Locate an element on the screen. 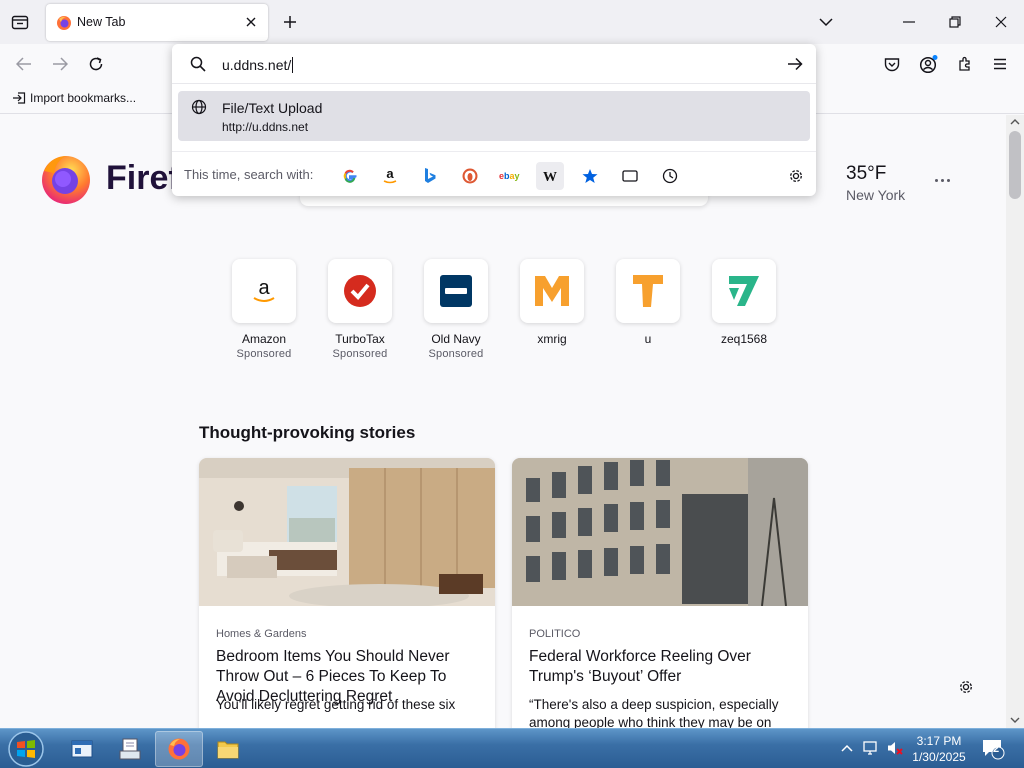 The width and height of the screenshot is (1024, 768). scroll-down-arrow is located at coordinates (1015, 720).